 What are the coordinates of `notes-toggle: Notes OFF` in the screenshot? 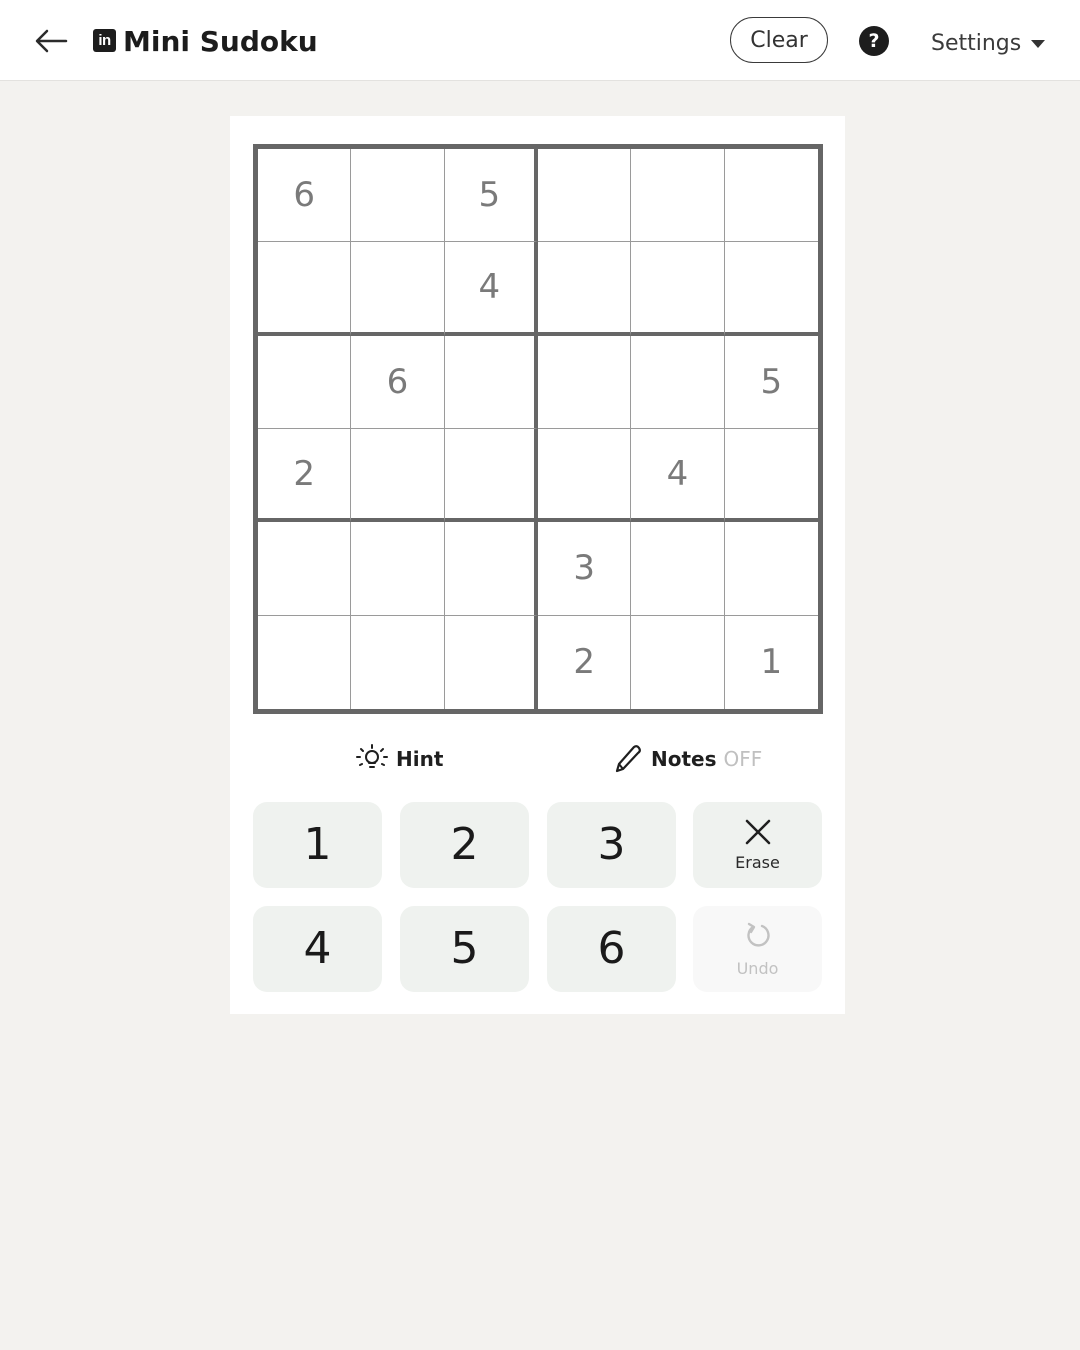 It's located at (687, 759).